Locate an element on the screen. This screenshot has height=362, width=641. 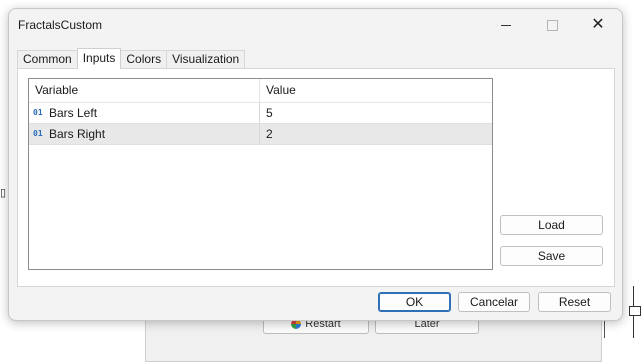
table-header: Variable Value is located at coordinates (260, 91).